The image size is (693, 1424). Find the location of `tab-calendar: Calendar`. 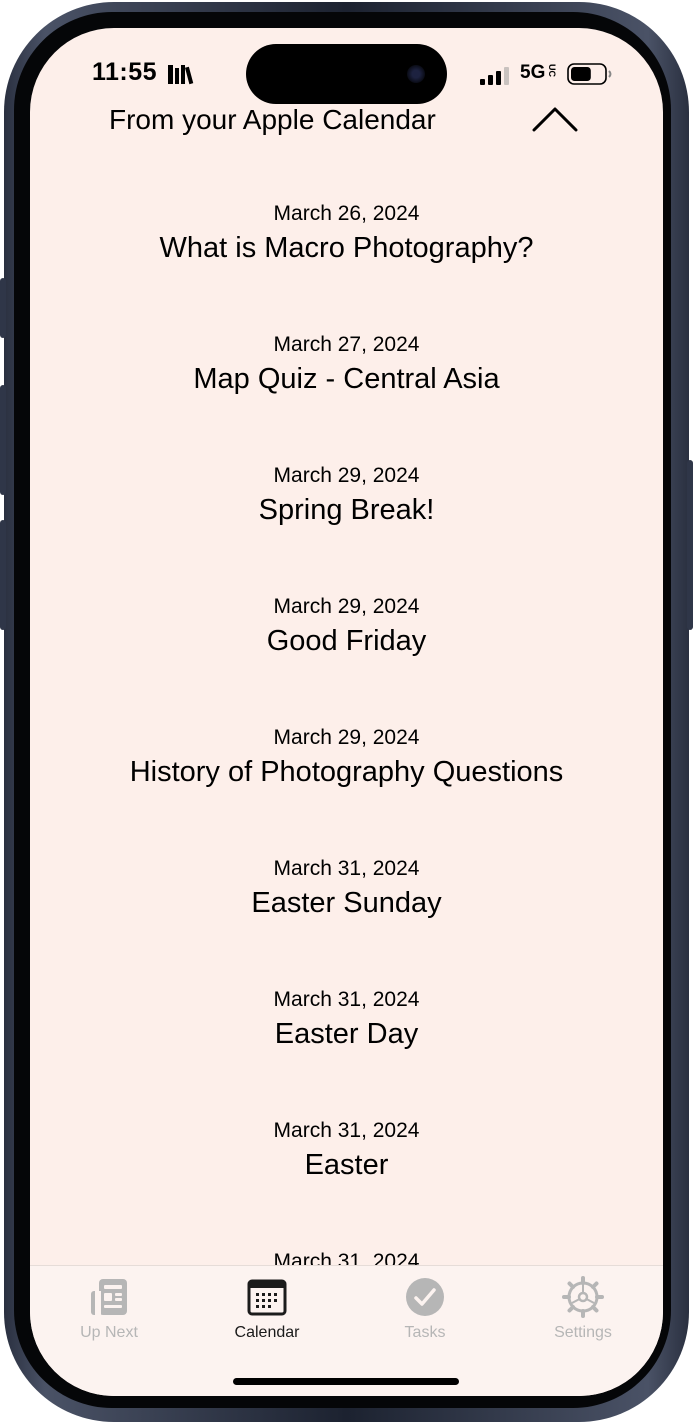

tab-calendar: Calendar is located at coordinates (267, 1316).